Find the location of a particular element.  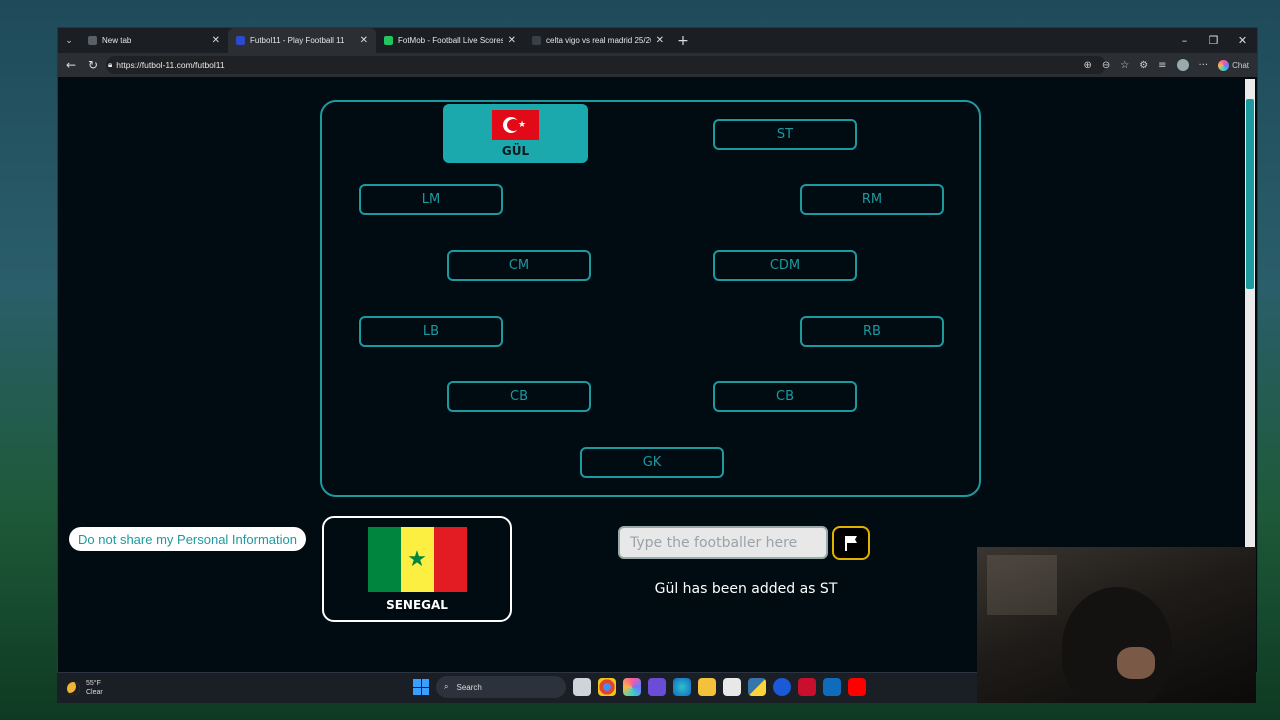

give-up-flag-button is located at coordinates (851, 543).